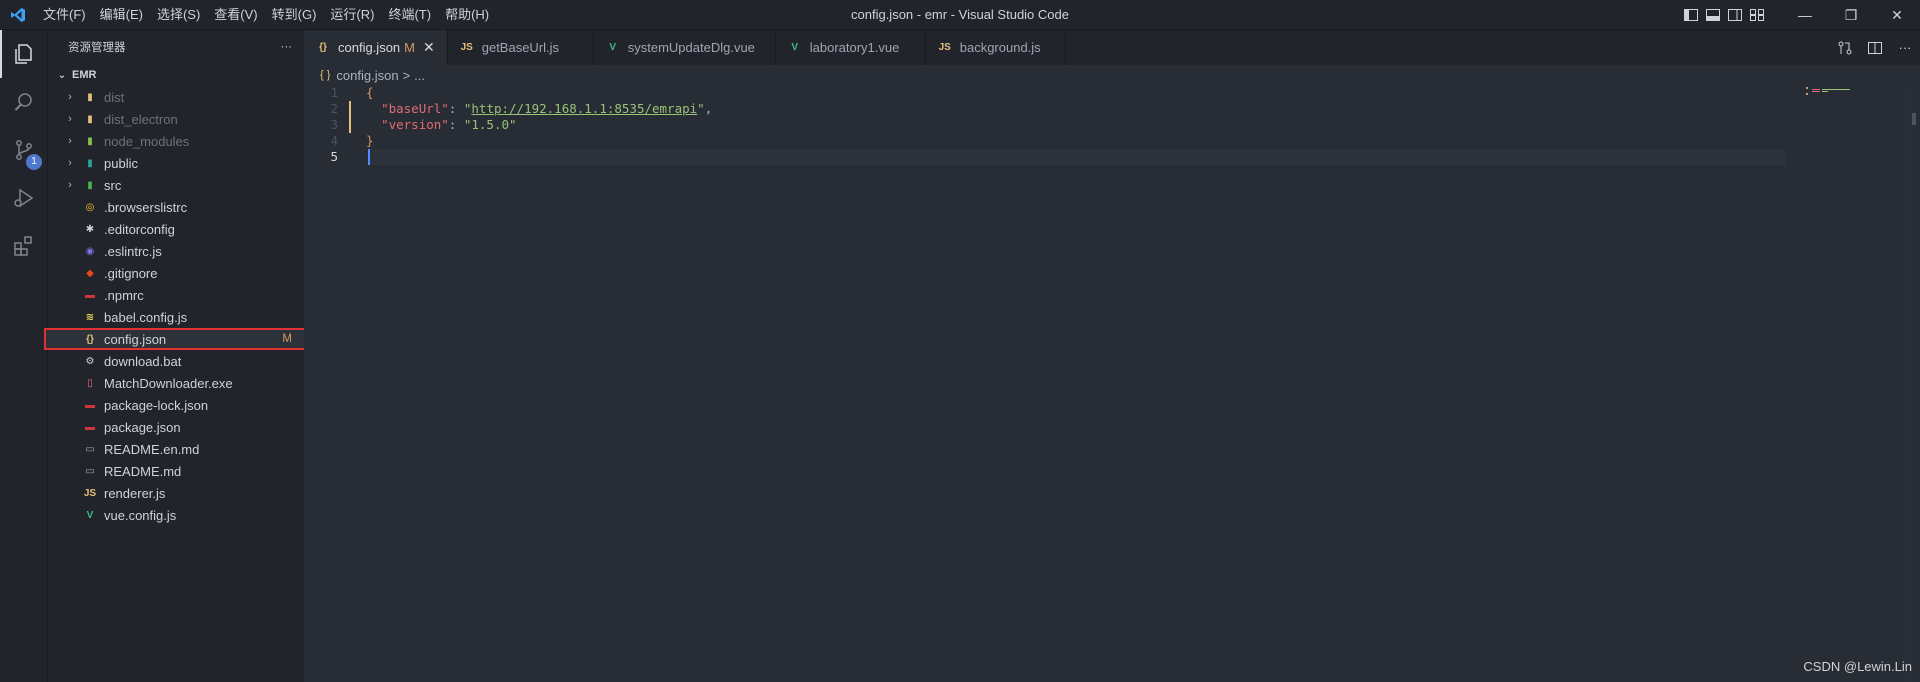 The height and width of the screenshot is (682, 1920). What do you see at coordinates (176, 229) in the screenshot?
I see `tree-file-editorconfig: ✱ .editorconfig` at bounding box center [176, 229].